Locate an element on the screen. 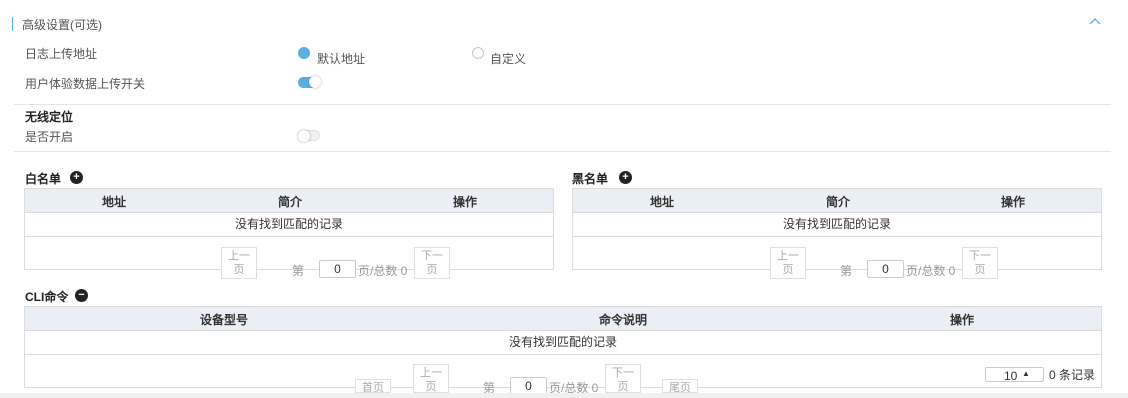 This screenshot has height=398, width=1128. section-accent-bar is located at coordinates (12, 24).